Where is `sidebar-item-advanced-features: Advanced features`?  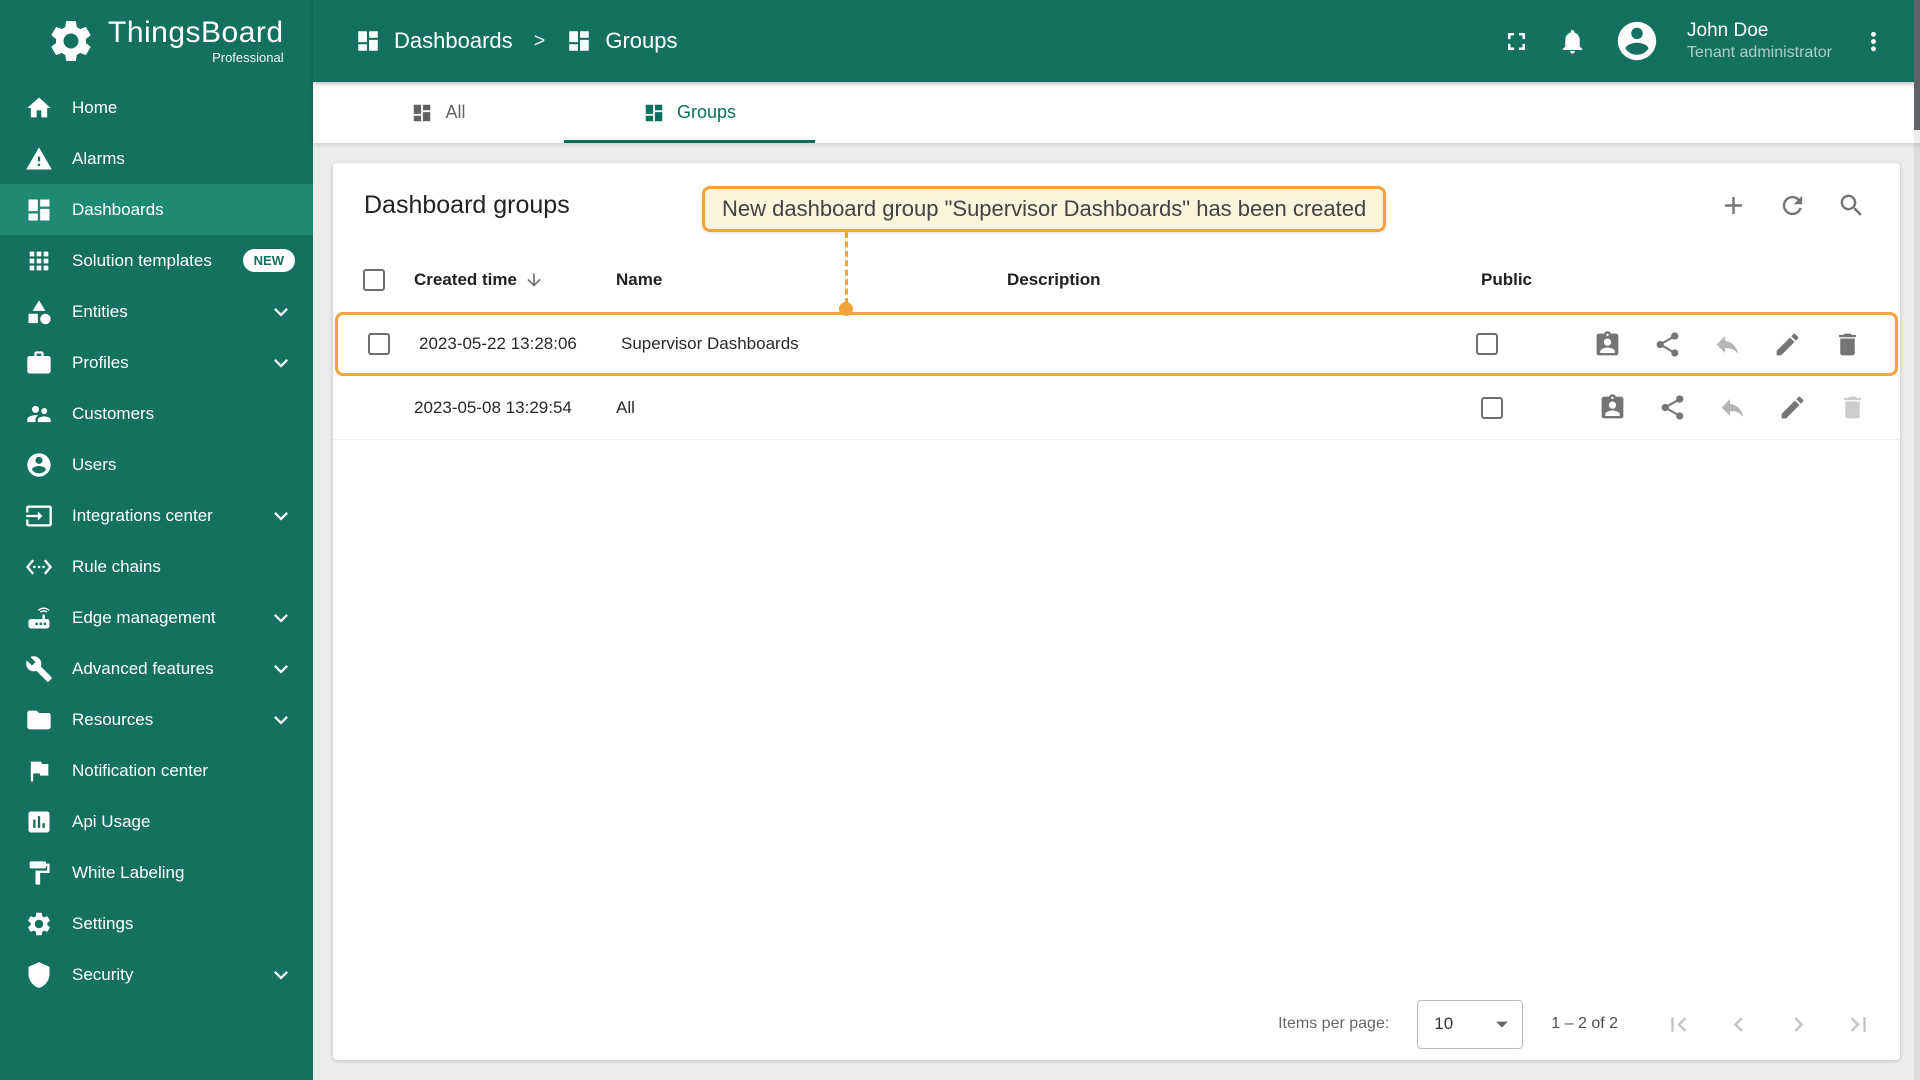
sidebar-item-advanced-features: Advanced features is located at coordinates (156, 668).